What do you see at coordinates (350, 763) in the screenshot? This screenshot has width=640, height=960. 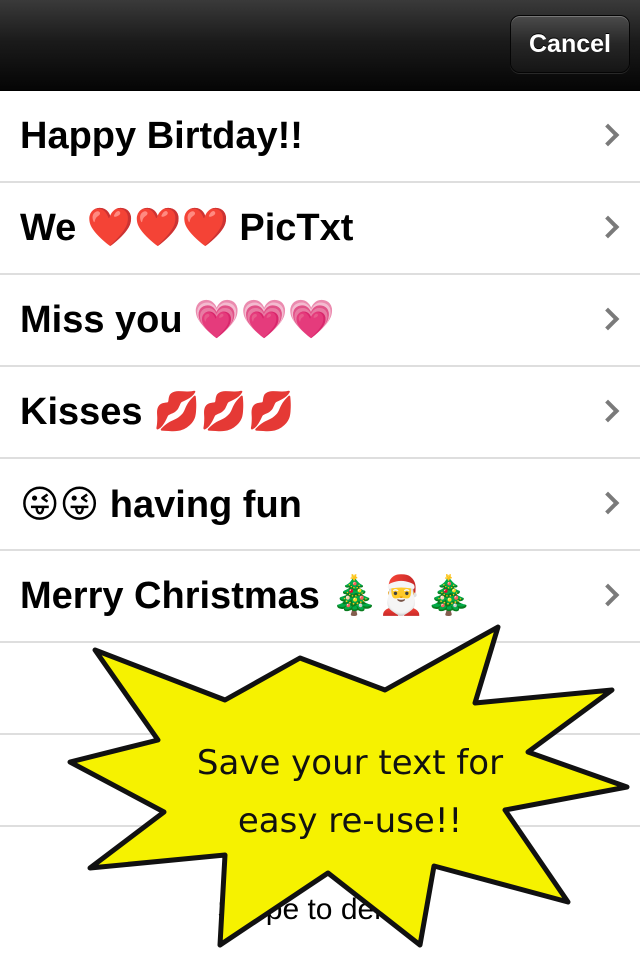 I see `callout-line: Save your text for` at bounding box center [350, 763].